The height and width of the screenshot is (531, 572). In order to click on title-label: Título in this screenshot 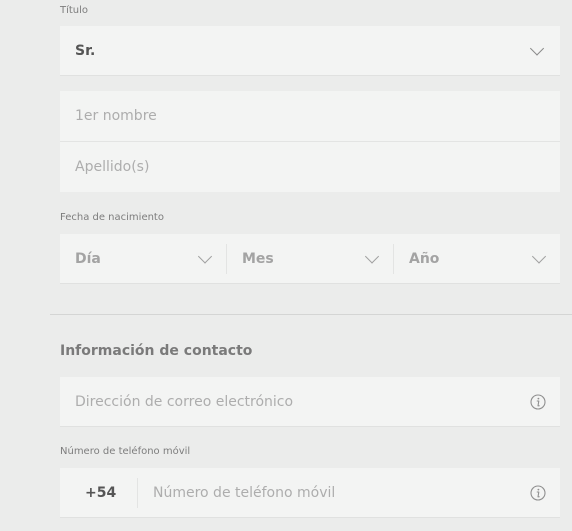, I will do `click(74, 10)`.